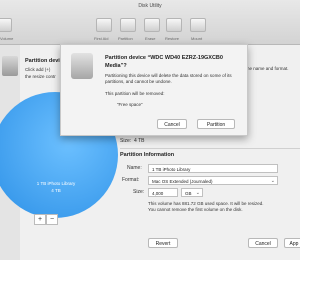 This screenshot has width=320, height=300. I want to click on toolbar-restore: Restore, so click(172, 38).